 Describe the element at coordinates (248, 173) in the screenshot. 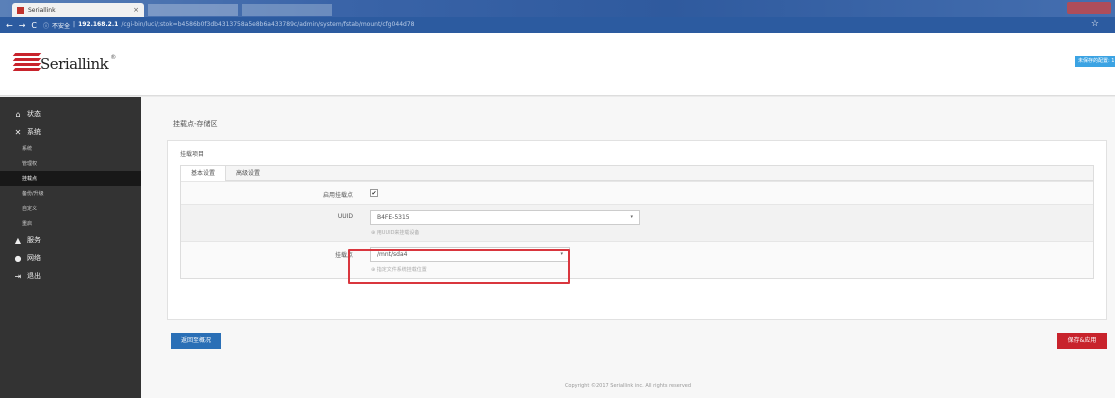

I see `tab-advanced-settings: 高级设置` at that location.